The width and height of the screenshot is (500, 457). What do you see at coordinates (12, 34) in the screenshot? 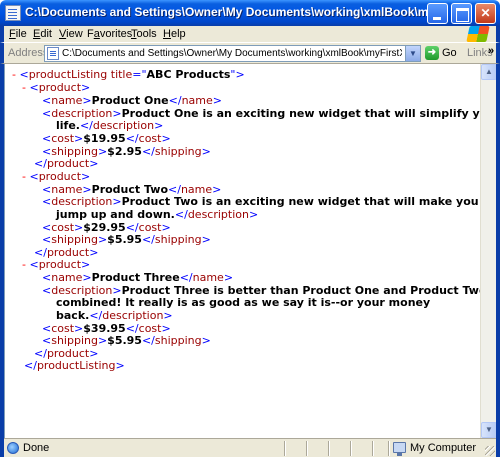
I see `menu-file-accel: F` at bounding box center [12, 34].